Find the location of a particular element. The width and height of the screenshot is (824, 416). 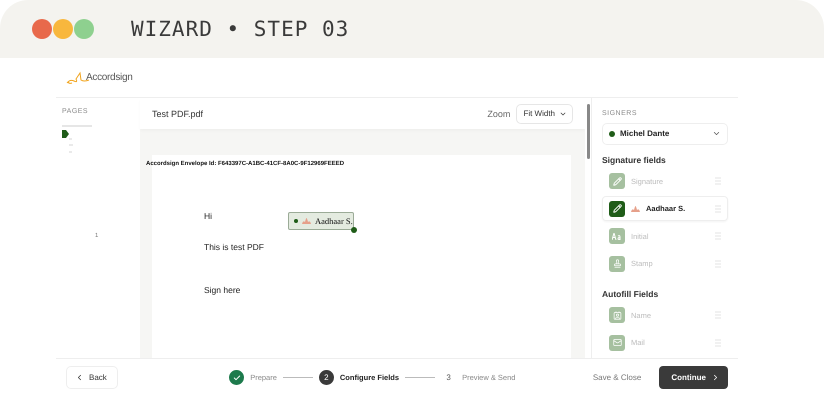

save-close-button: Save & Close is located at coordinates (617, 377).